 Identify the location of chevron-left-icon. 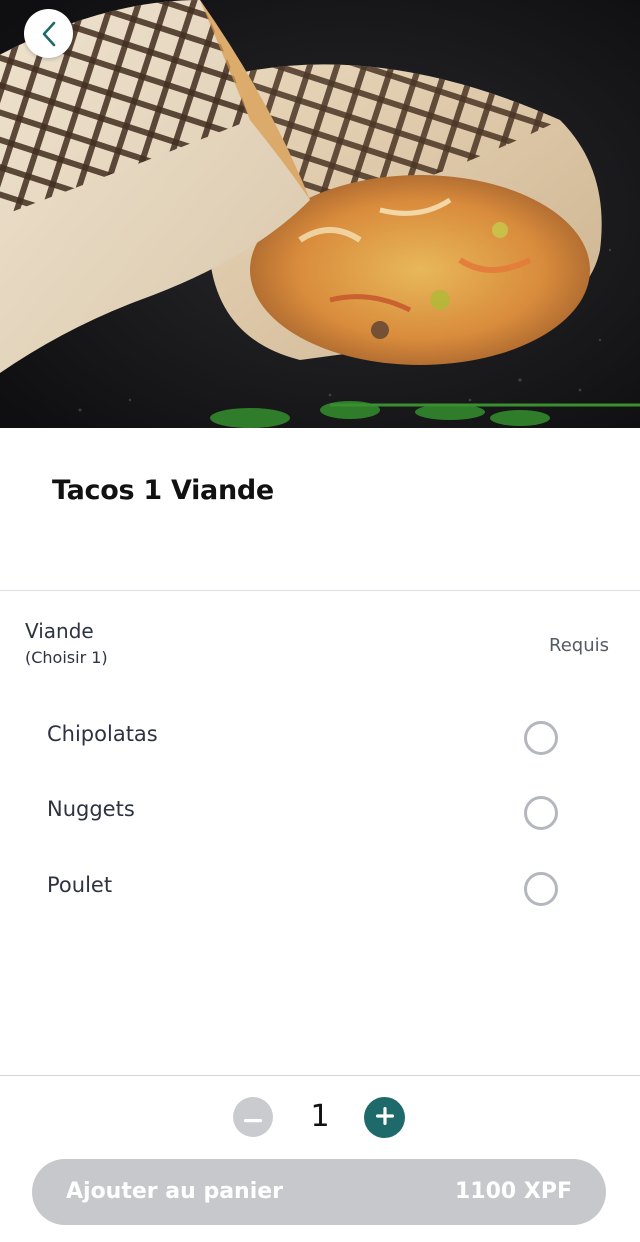
(49, 34).